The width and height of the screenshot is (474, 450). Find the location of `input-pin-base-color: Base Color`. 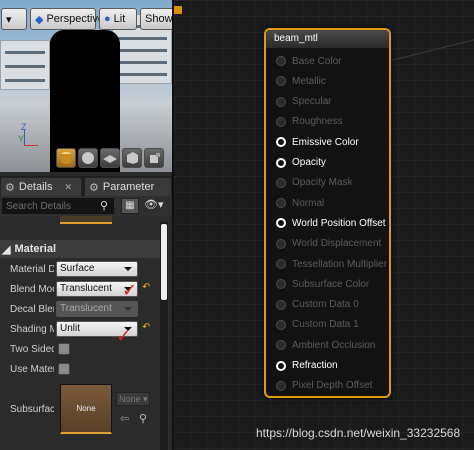

input-pin-base-color: Base Color is located at coordinates (308, 61).